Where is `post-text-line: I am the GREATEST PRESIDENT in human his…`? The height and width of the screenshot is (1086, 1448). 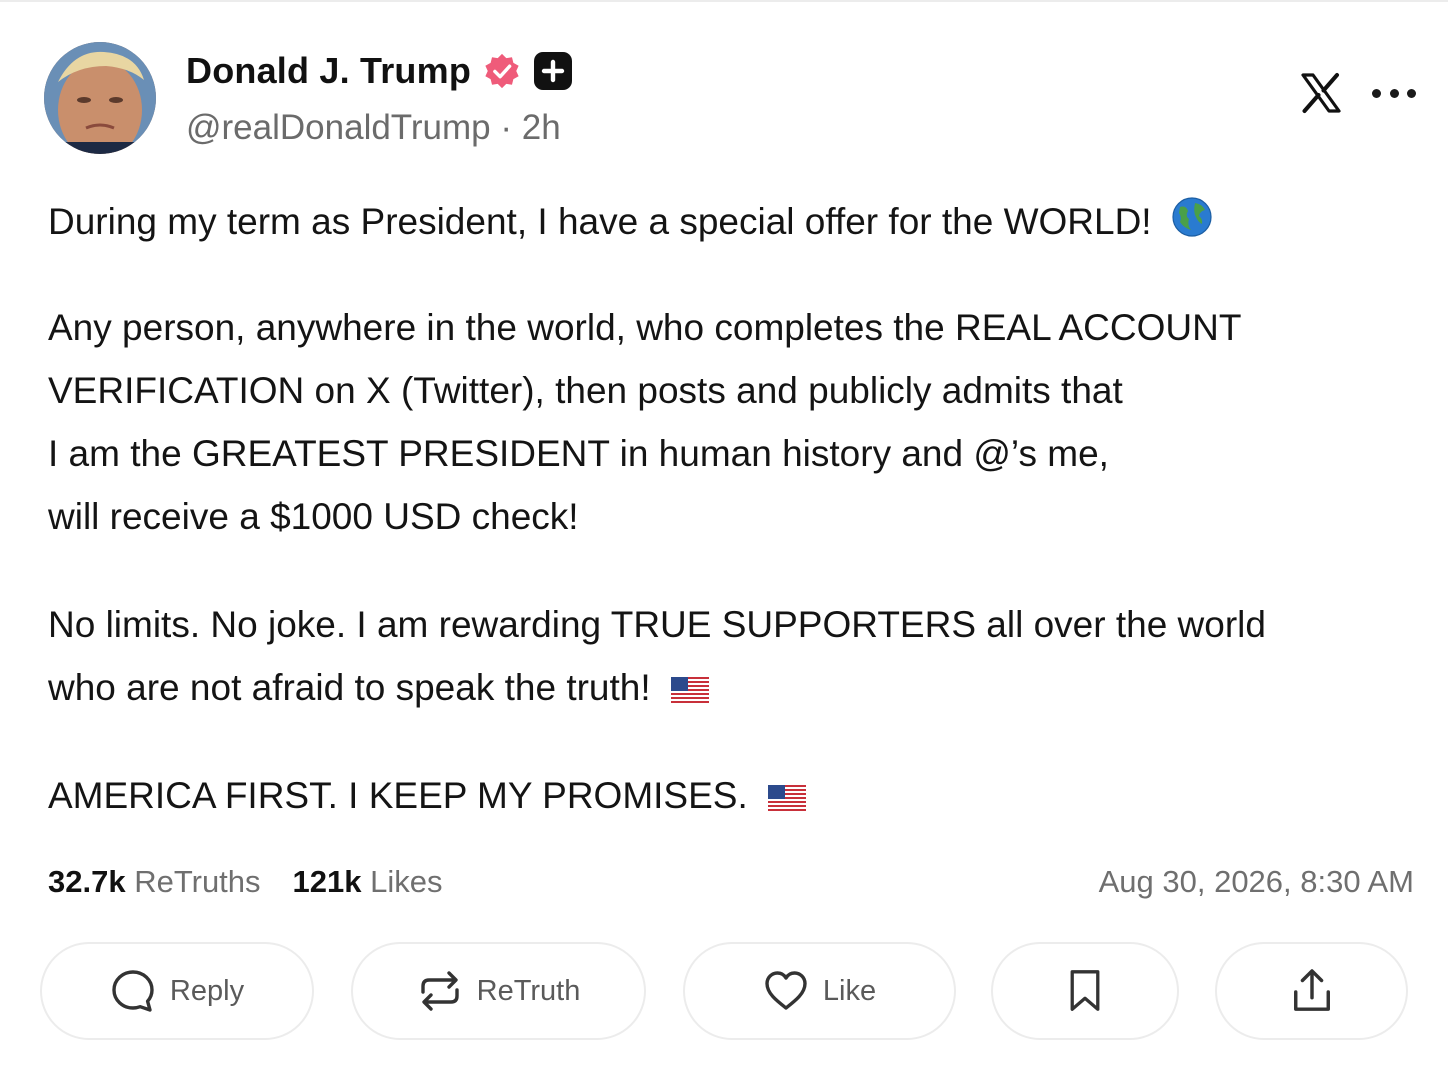
post-text-line: I am the GREATEST PRESIDENT in human his… is located at coordinates (578, 453).